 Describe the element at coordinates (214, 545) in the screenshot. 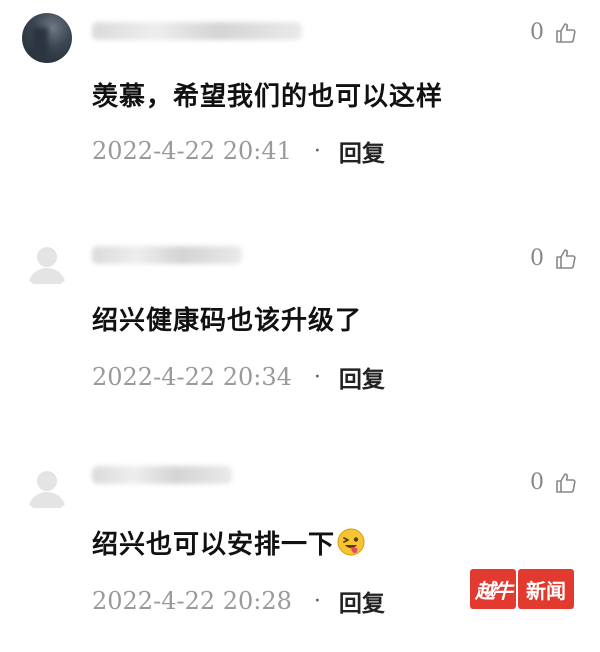

I see `comment-text: 绍兴也可以安排一下` at that location.